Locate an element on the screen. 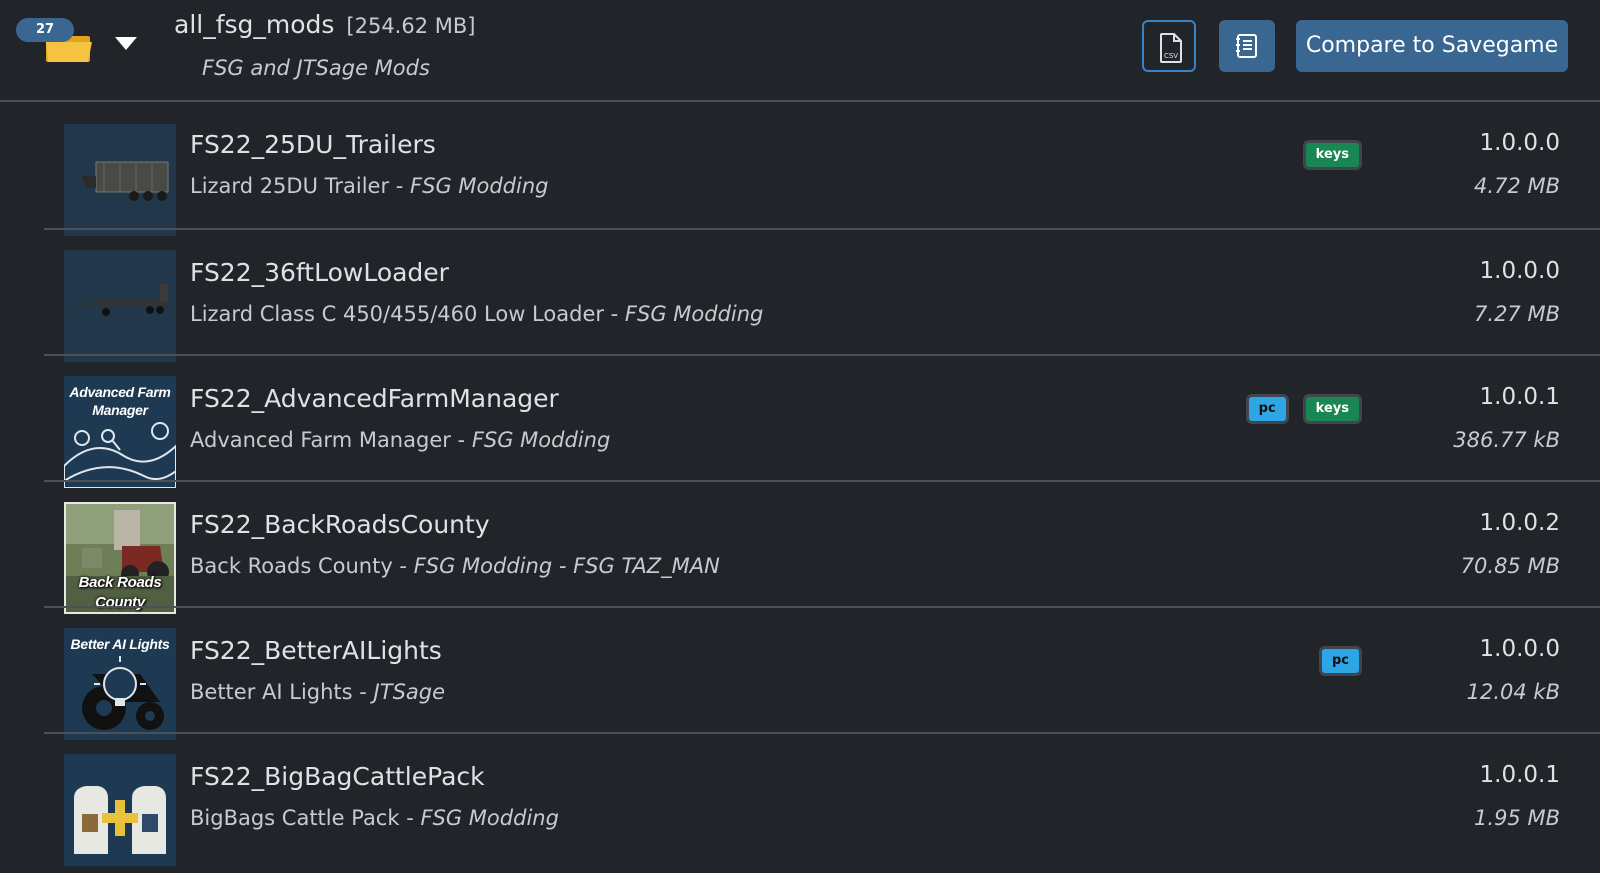  mod-name: FS22_BetterAILights is located at coordinates (316, 650).